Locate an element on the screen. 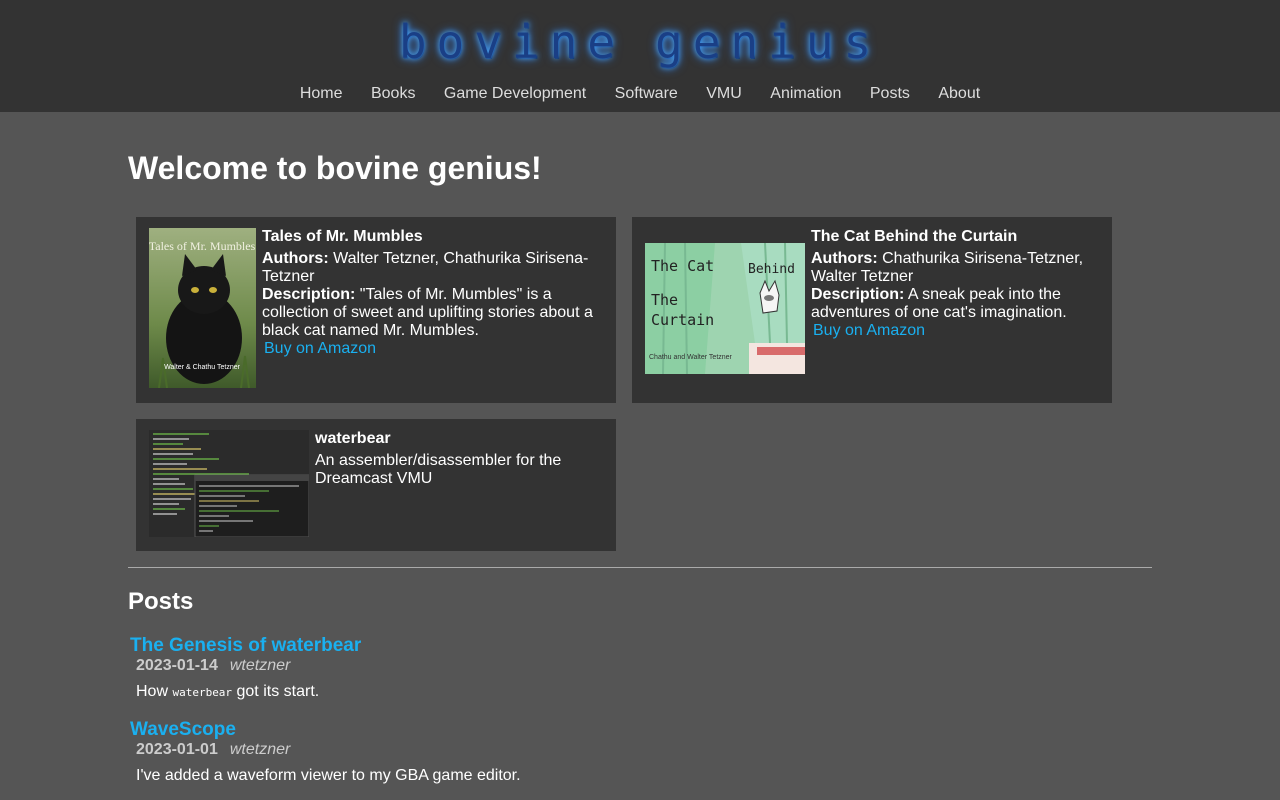 The width and height of the screenshot is (1280, 800). code-editor-screenshot-image is located at coordinates (229, 483).